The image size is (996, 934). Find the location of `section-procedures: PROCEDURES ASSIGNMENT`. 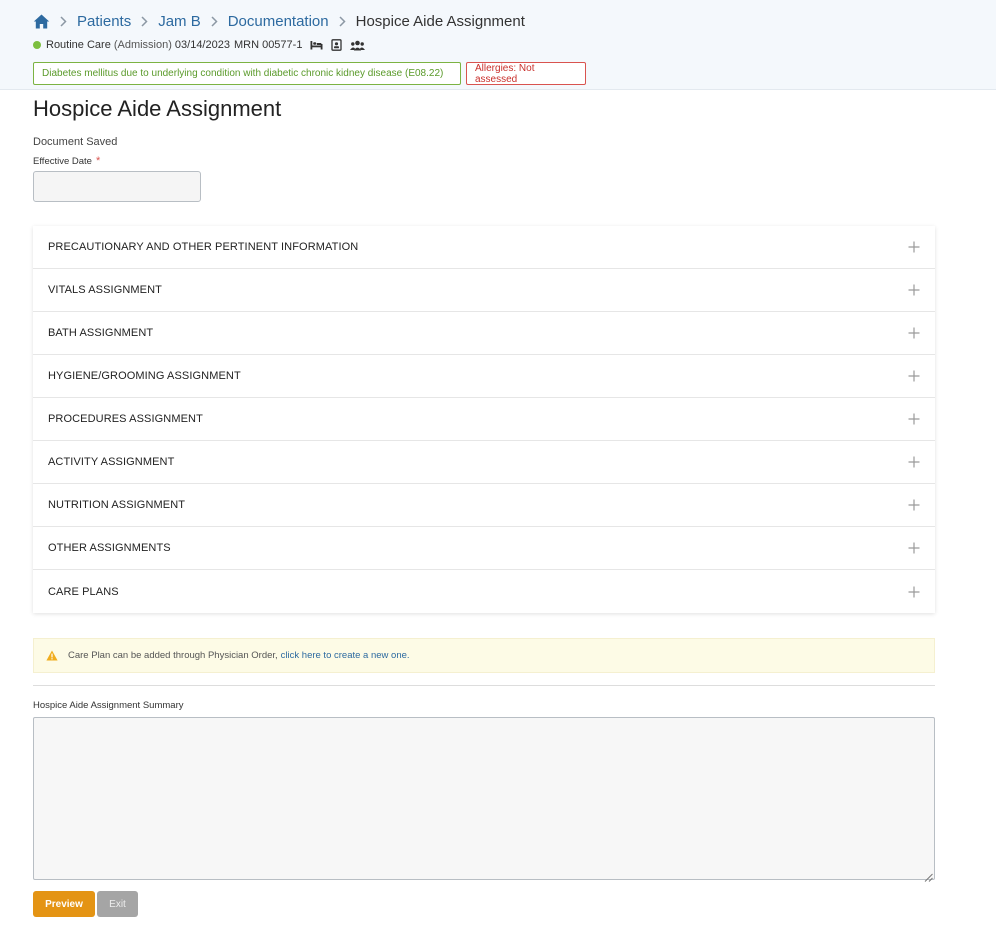

section-procedures: PROCEDURES ASSIGNMENT is located at coordinates (484, 419).